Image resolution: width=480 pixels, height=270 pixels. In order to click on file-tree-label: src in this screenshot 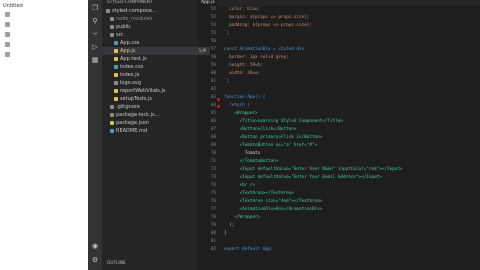, I will do `click(120, 35)`.